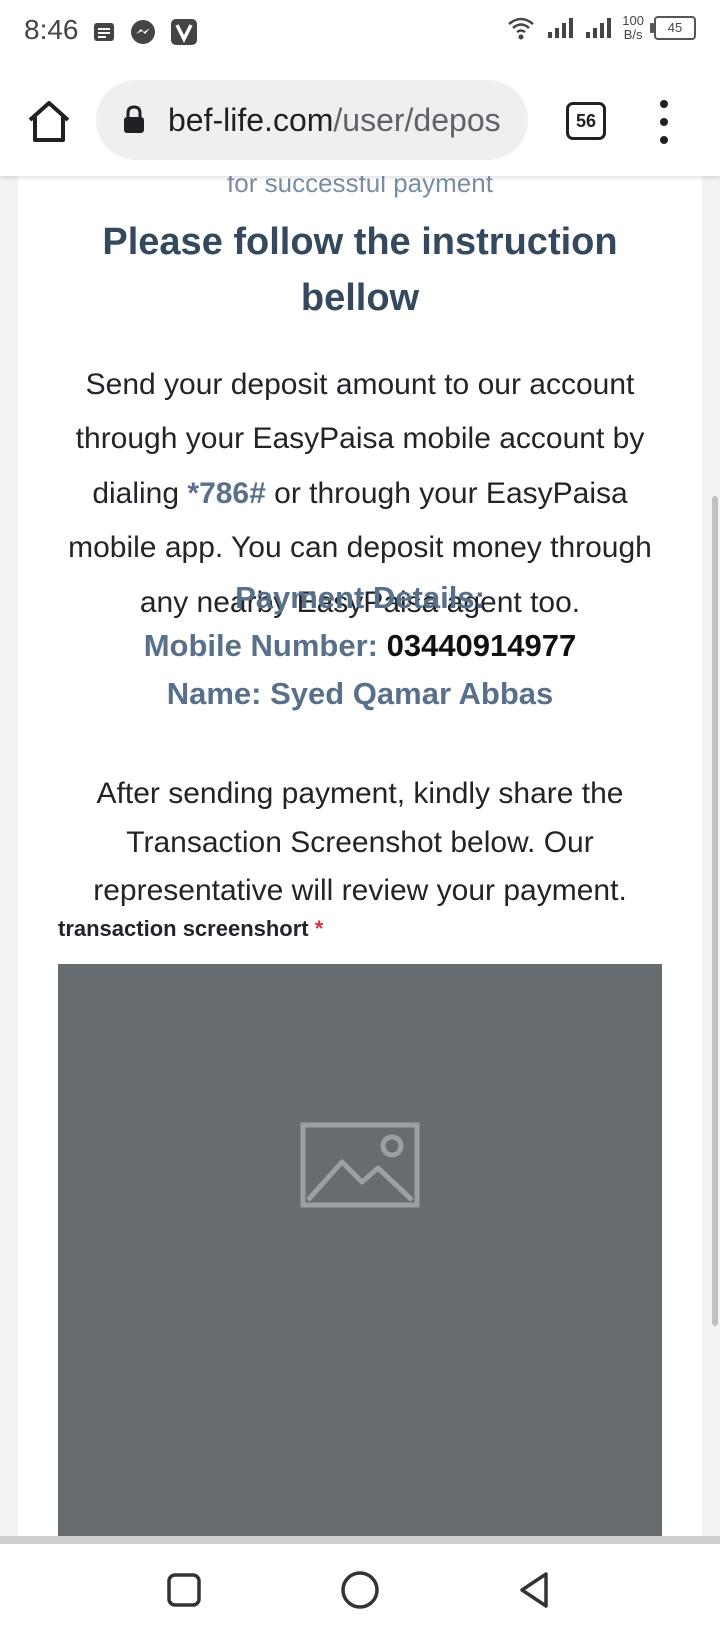 Image resolution: width=720 pixels, height=1640 pixels. What do you see at coordinates (360, 1540) in the screenshot?
I see `horizontal-scrollbar` at bounding box center [360, 1540].